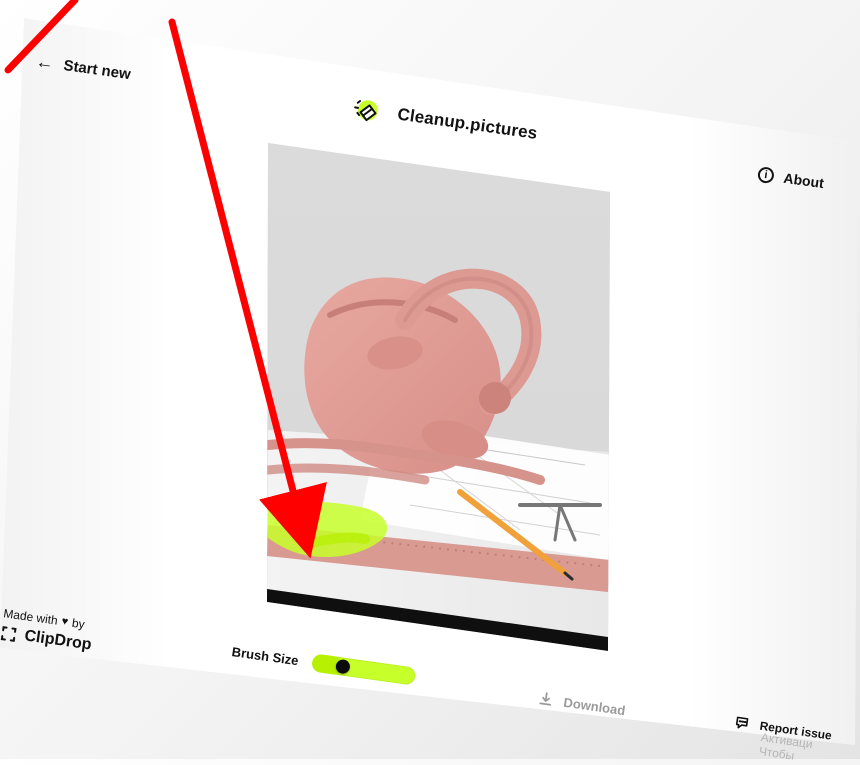 Image resolution: width=860 pixels, height=765 pixels. Describe the element at coordinates (765, 175) in the screenshot. I see `info-icon: i` at that location.